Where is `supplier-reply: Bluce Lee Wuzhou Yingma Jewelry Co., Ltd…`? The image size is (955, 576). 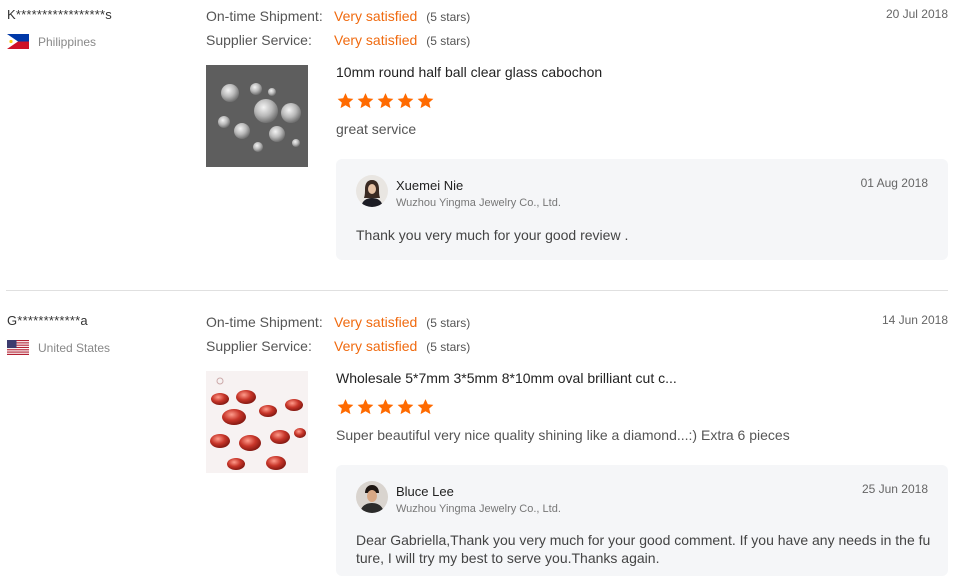
supplier-reply: Bluce Lee Wuzhou Yingma Jewelry Co., Ltd… is located at coordinates (642, 520).